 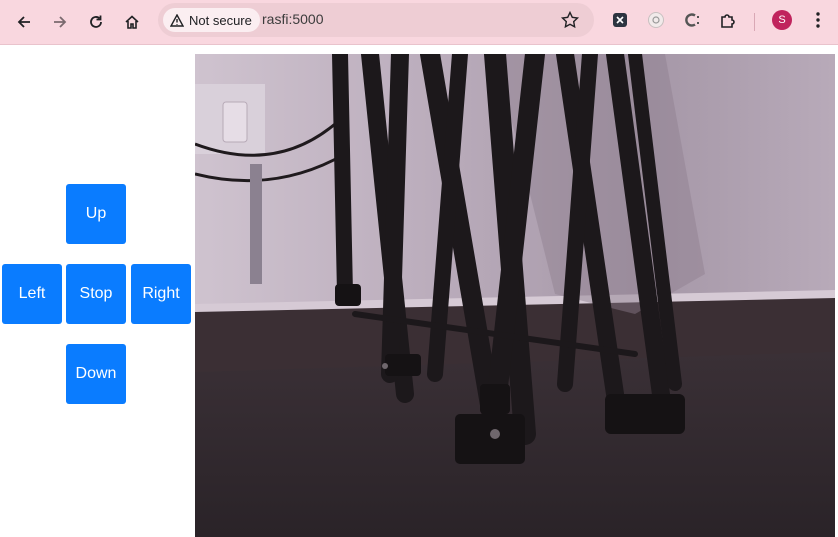 I want to click on extensions-menu-button, so click(x=728, y=20).